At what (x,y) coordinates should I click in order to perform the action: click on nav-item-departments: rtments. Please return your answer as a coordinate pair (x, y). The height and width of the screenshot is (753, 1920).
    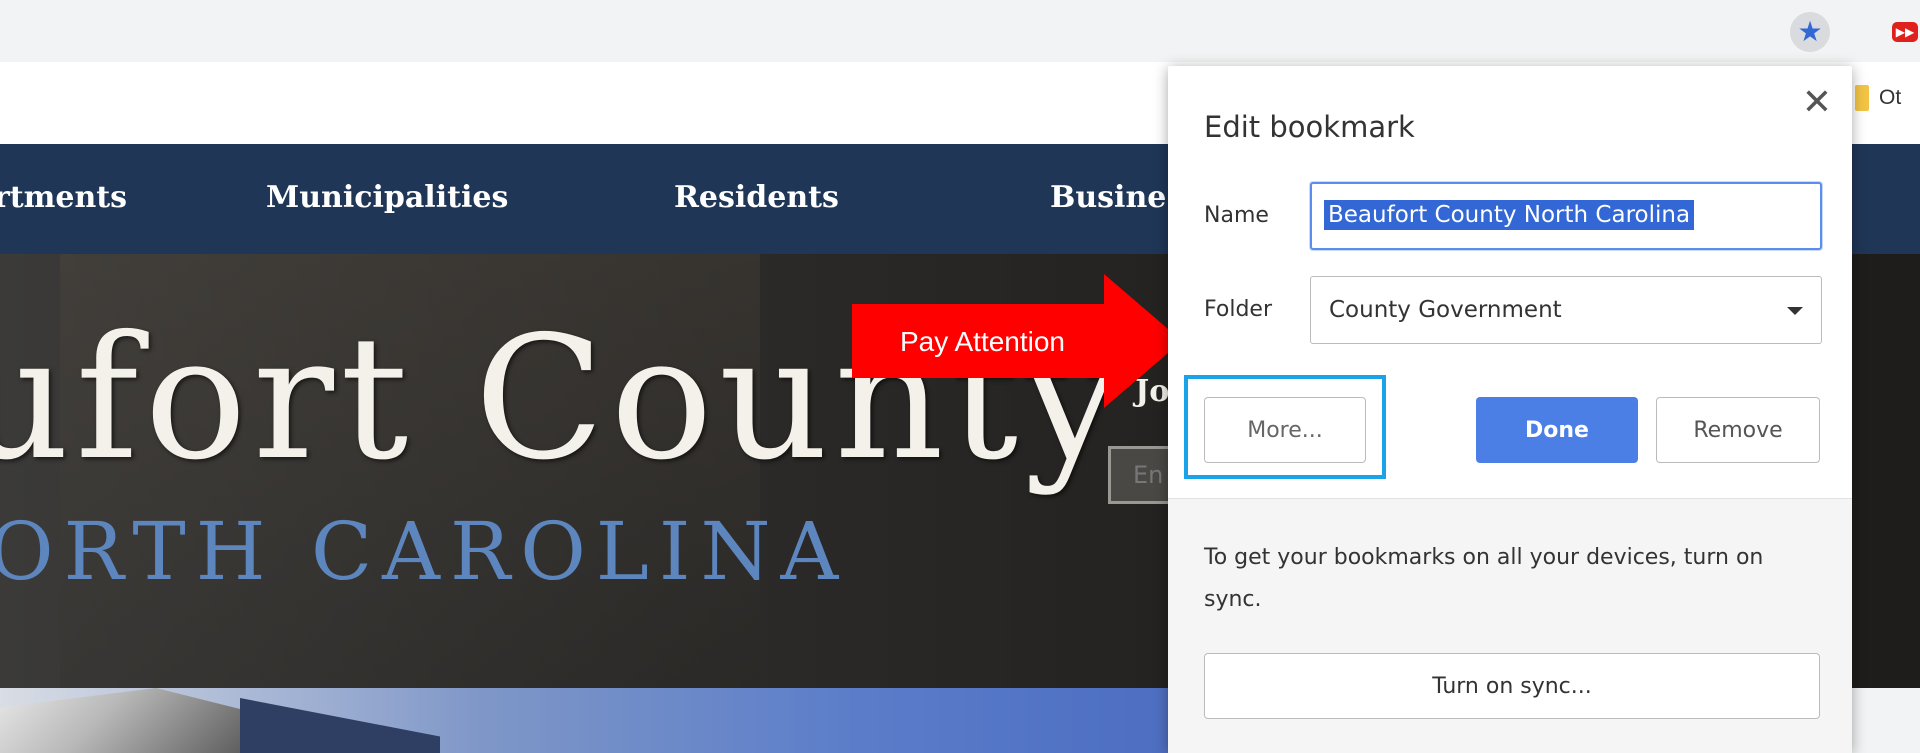
    Looking at the image, I should click on (63, 197).